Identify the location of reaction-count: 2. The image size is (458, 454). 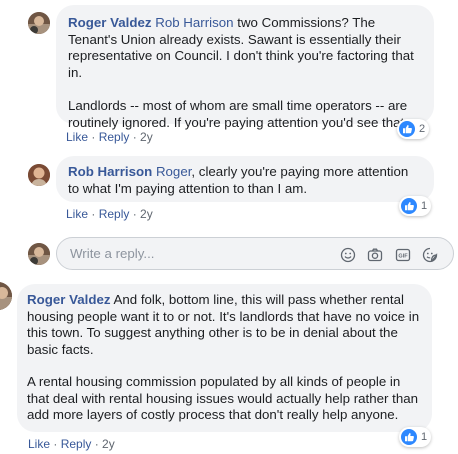
(413, 129).